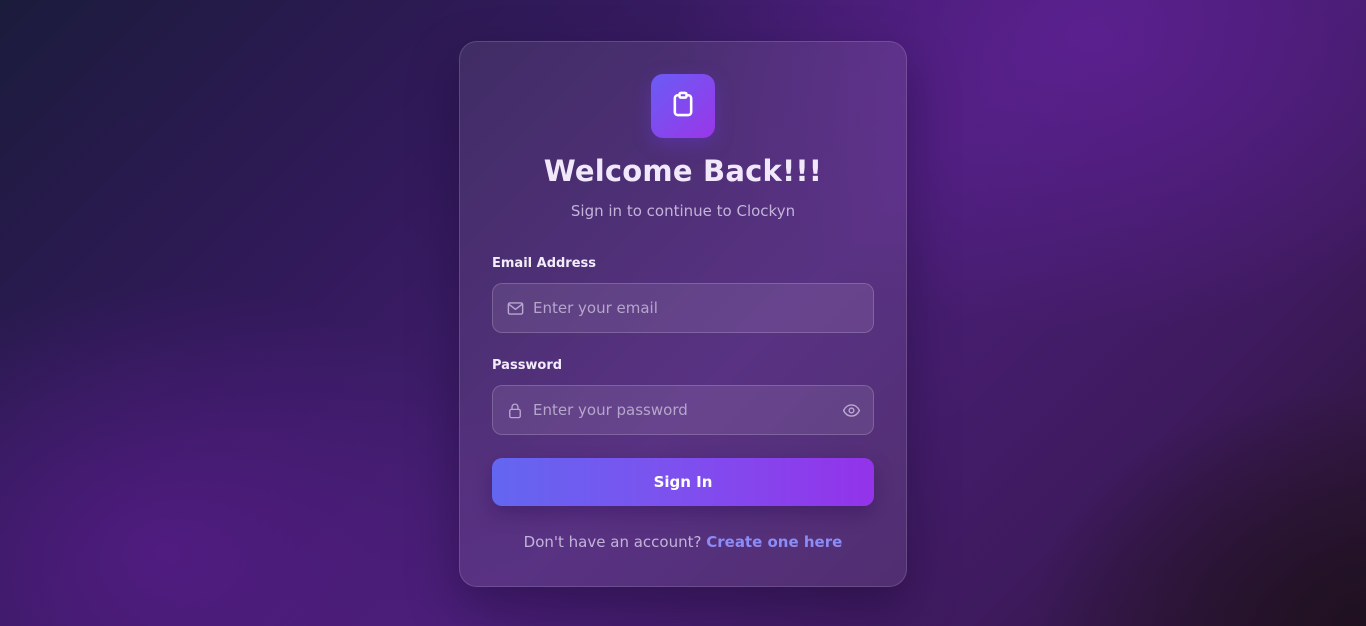  What do you see at coordinates (544, 263) in the screenshot?
I see `email-label: Email Address` at bounding box center [544, 263].